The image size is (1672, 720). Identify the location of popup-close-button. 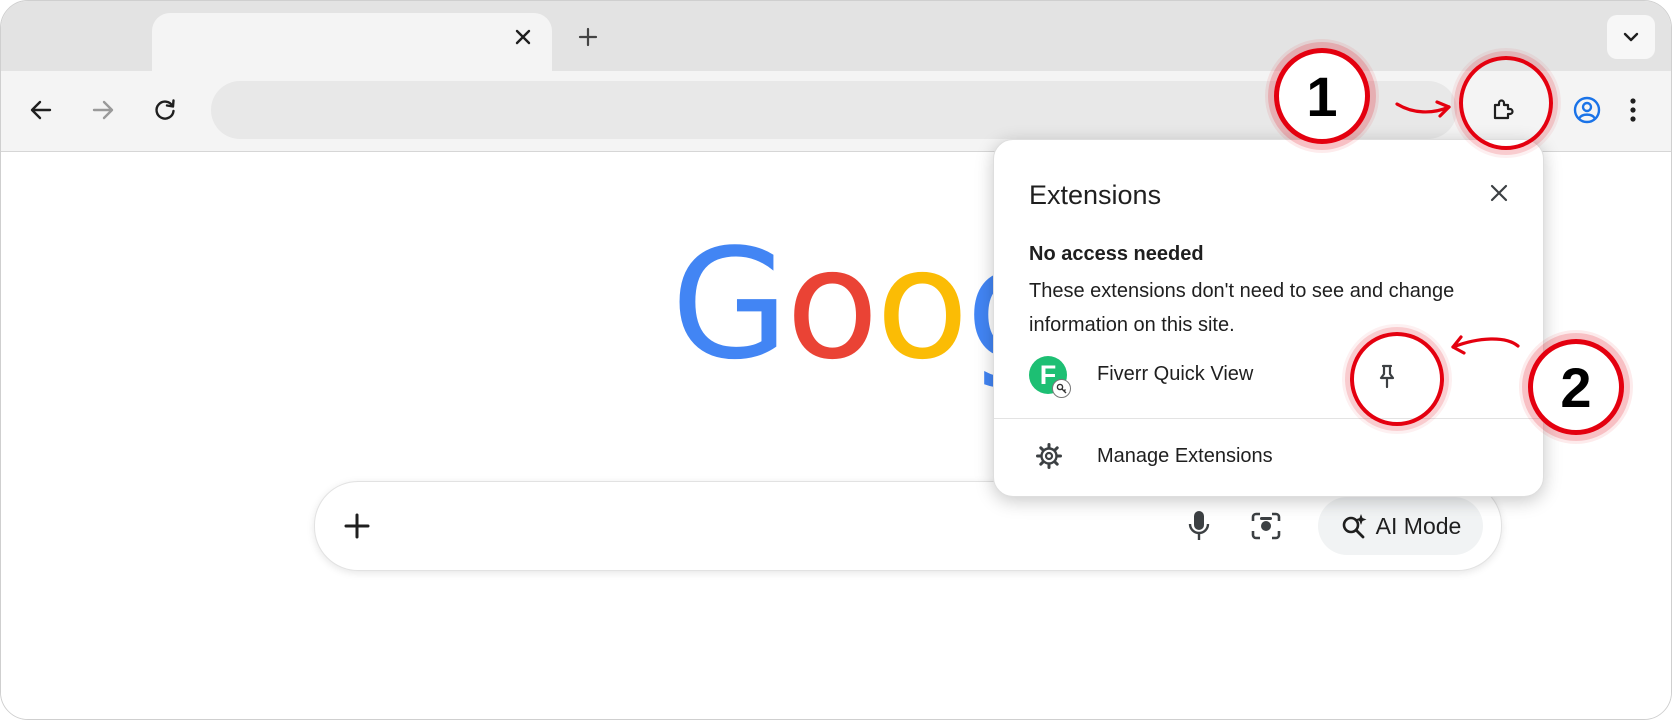
(1499, 193).